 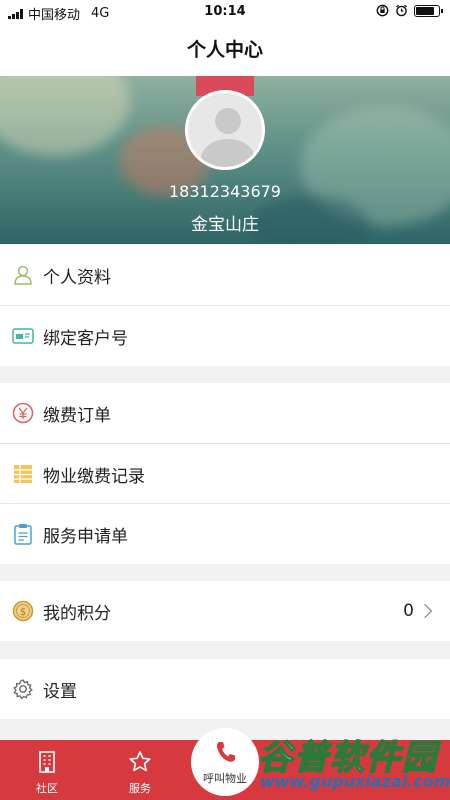 What do you see at coordinates (225, 474) in the screenshot?
I see `menu-item-property-payment-records: 物业缴费记录` at bounding box center [225, 474].